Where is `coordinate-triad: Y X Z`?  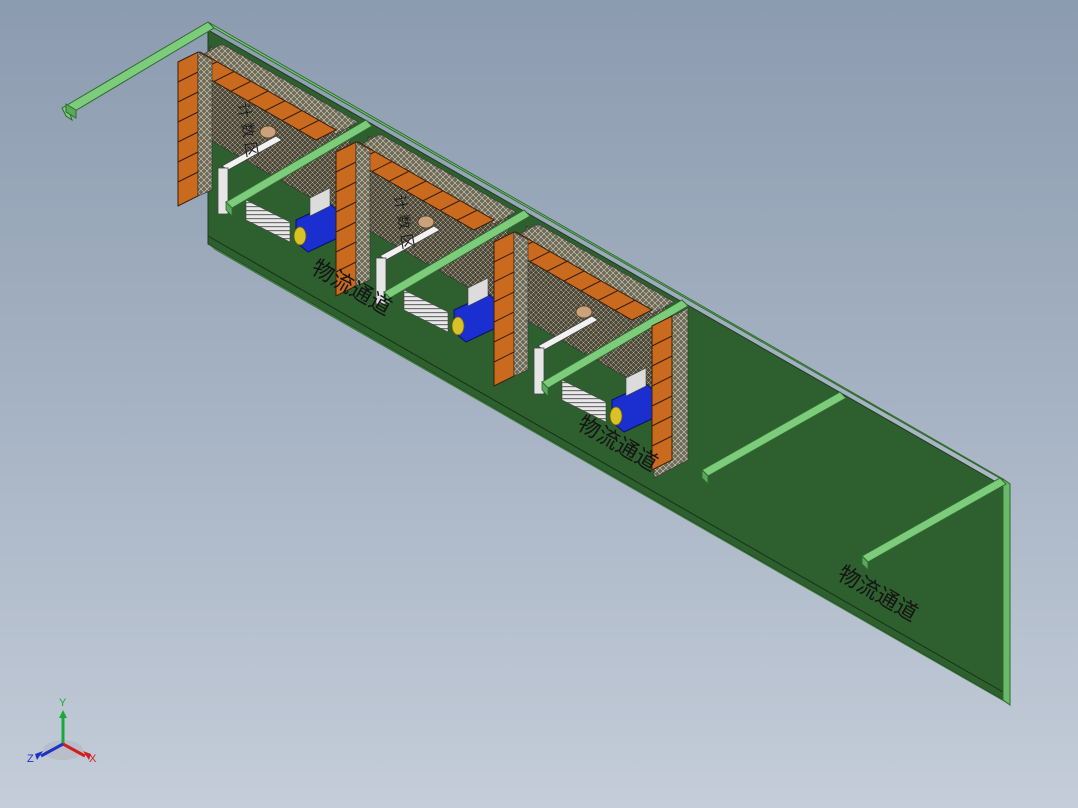
coordinate-triad: Y X Z is located at coordinates (62, 731).